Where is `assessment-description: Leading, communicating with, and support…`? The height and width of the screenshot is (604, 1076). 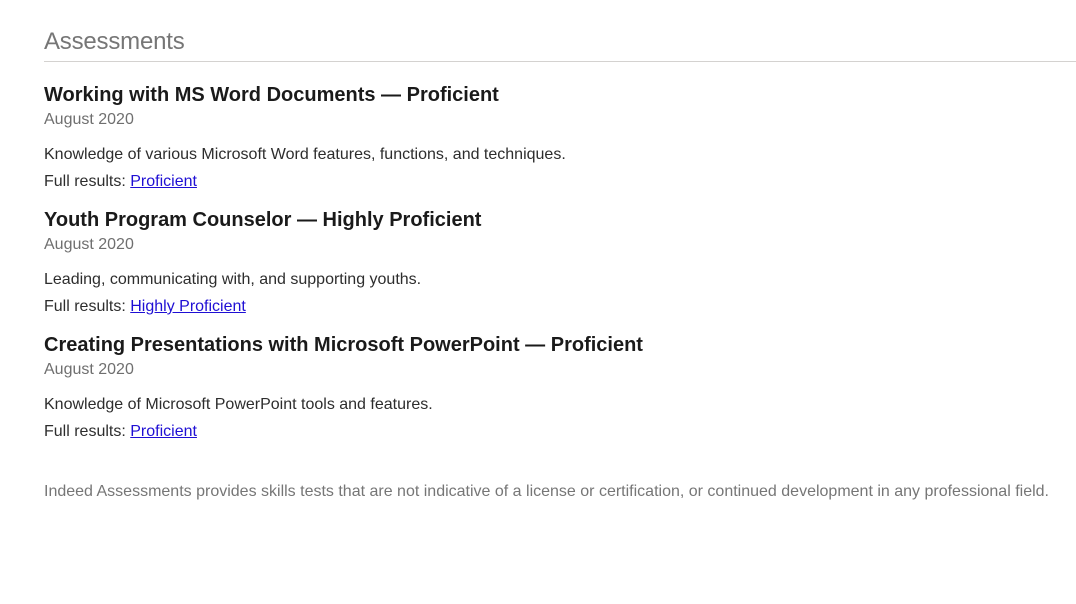
assessment-description: Leading, communicating with, and support… is located at coordinates (233, 279).